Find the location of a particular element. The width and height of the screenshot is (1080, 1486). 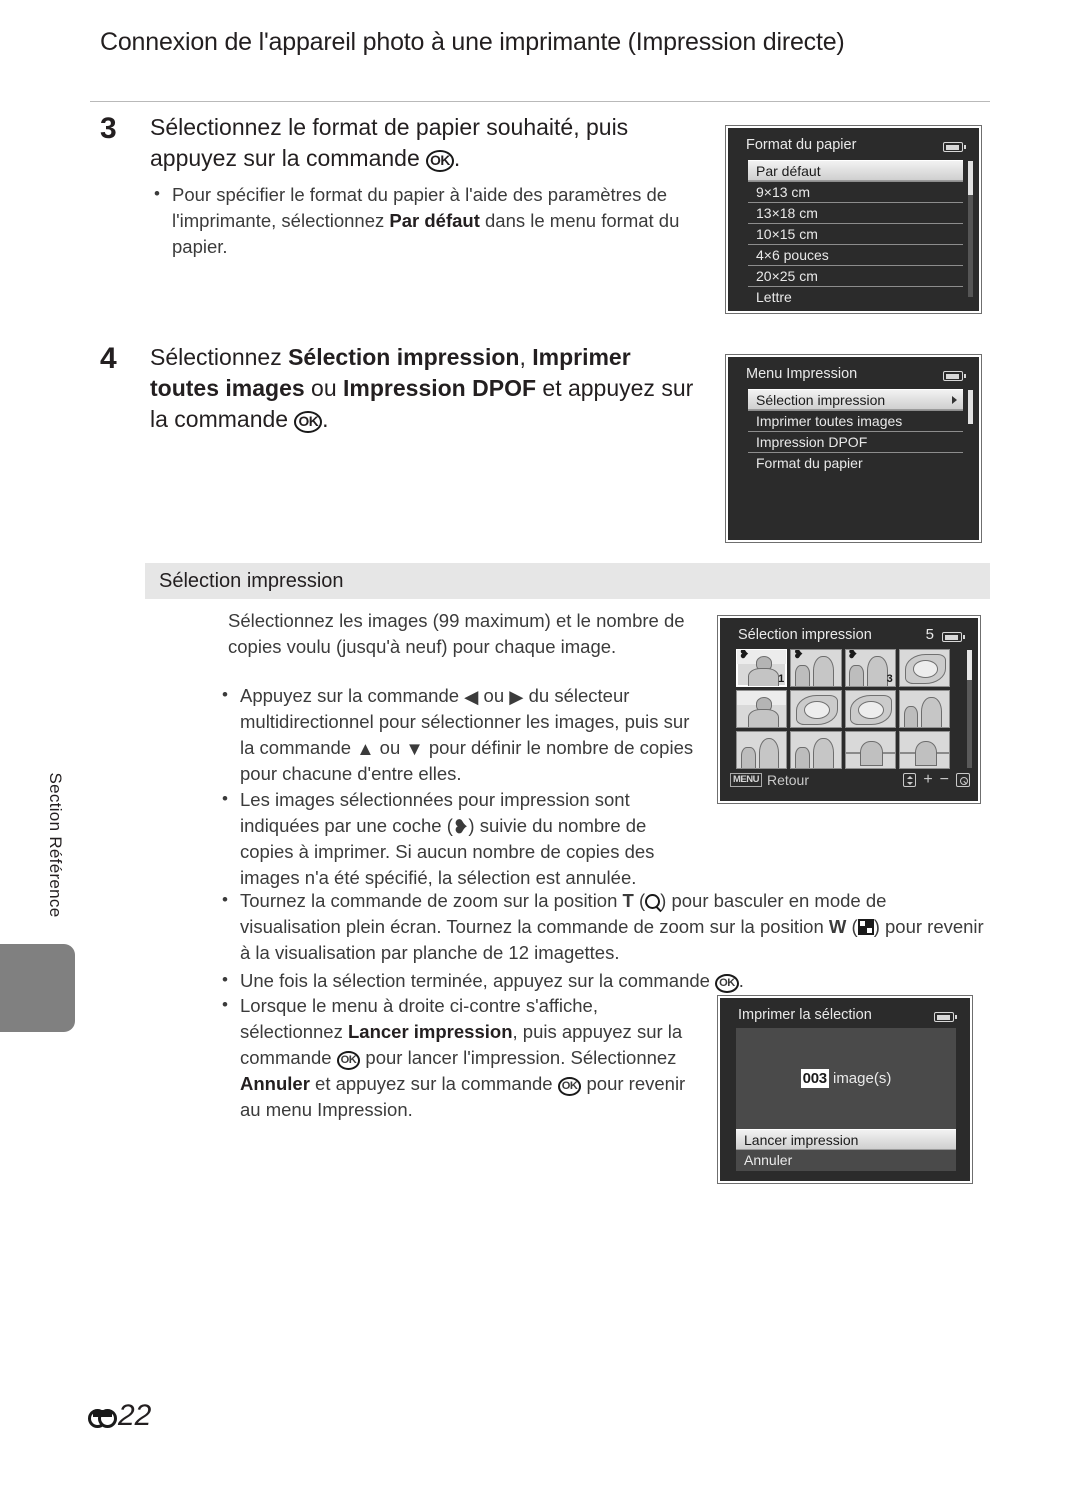

header-divider is located at coordinates (540, 101).